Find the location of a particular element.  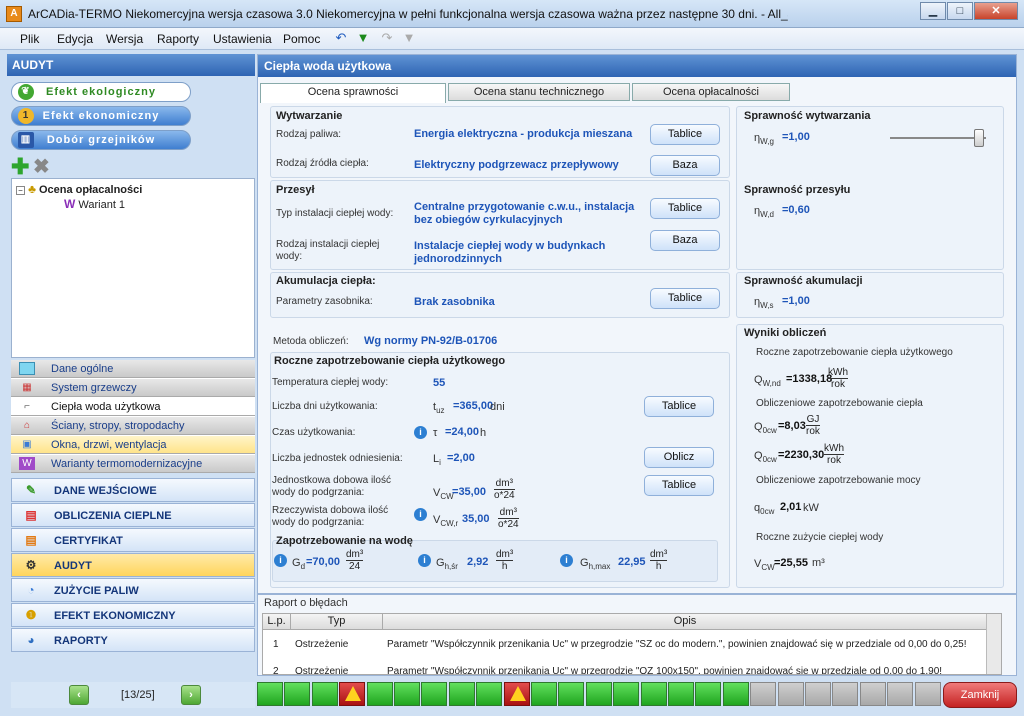

document-icon is located at coordinates (27, 368).